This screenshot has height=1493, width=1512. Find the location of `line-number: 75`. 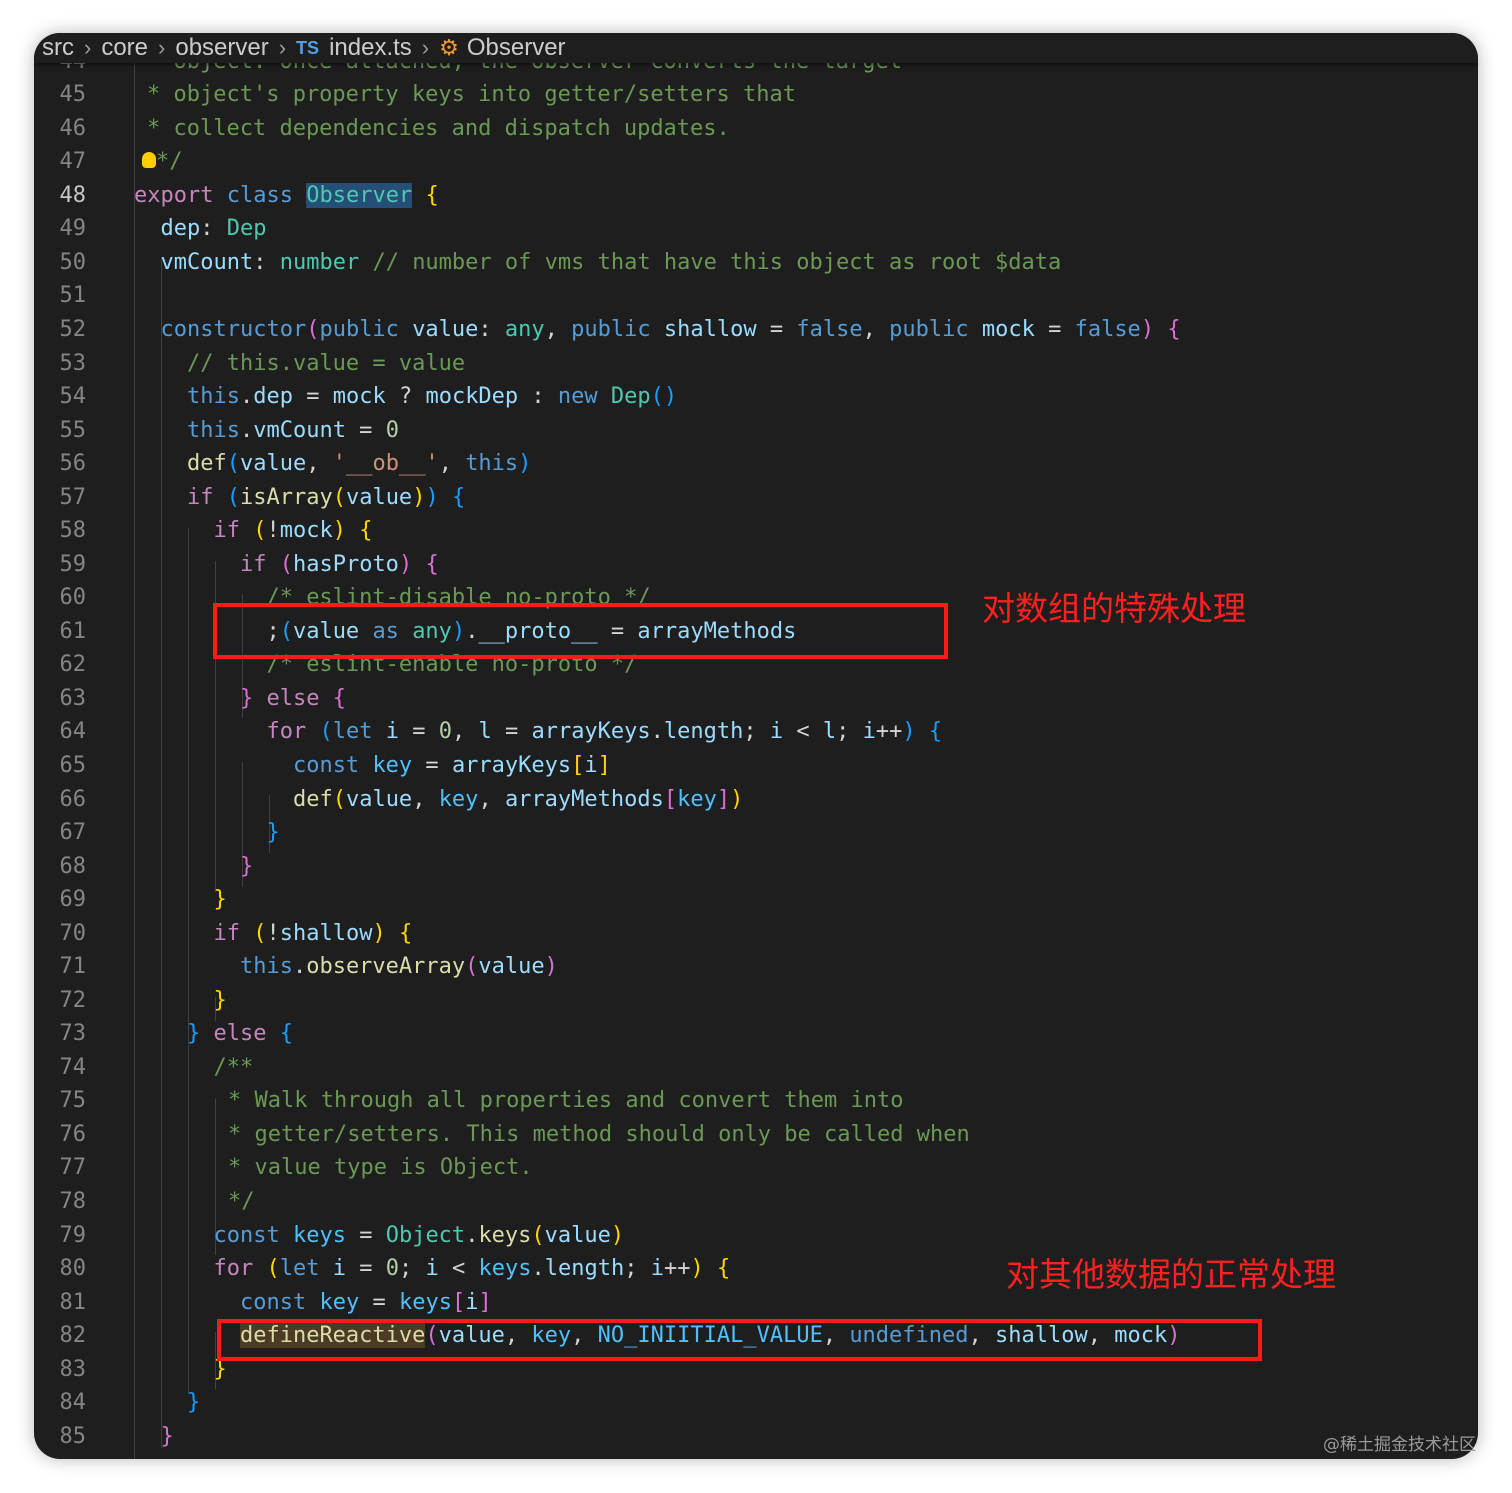

line-number: 75 is located at coordinates (73, 1100).